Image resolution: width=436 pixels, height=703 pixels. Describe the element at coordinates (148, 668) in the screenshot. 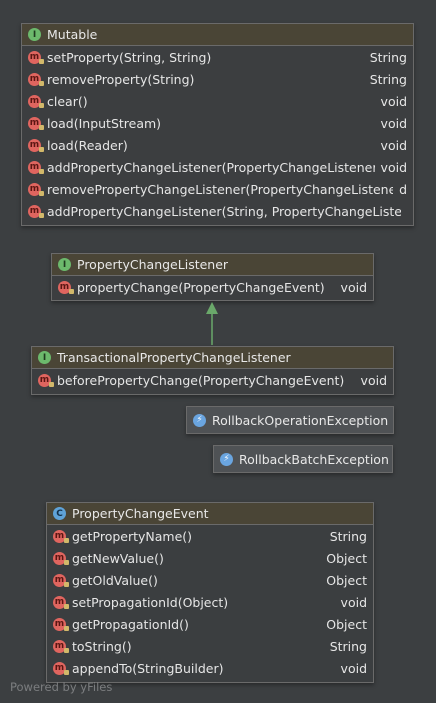

I see `method-name: appendTo(StringBuilder)` at that location.